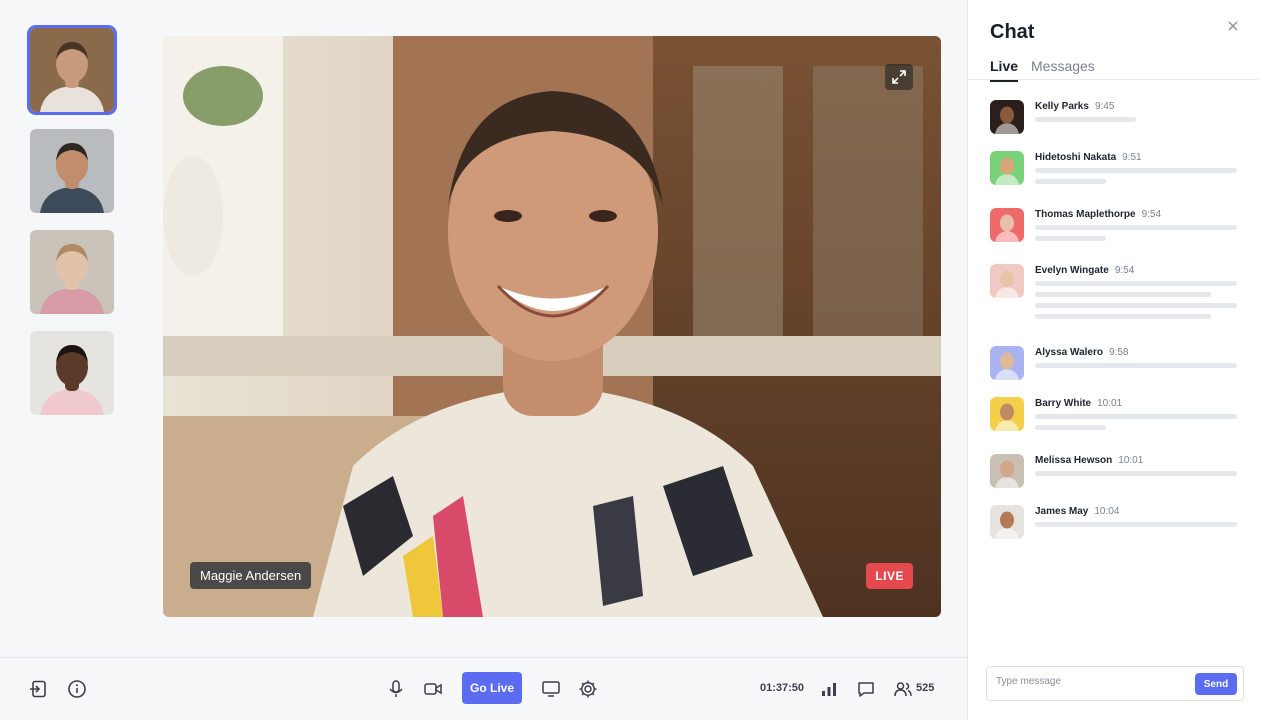 The image size is (1280, 720). Describe the element at coordinates (1216, 684) in the screenshot. I see `send-button: Send` at that location.